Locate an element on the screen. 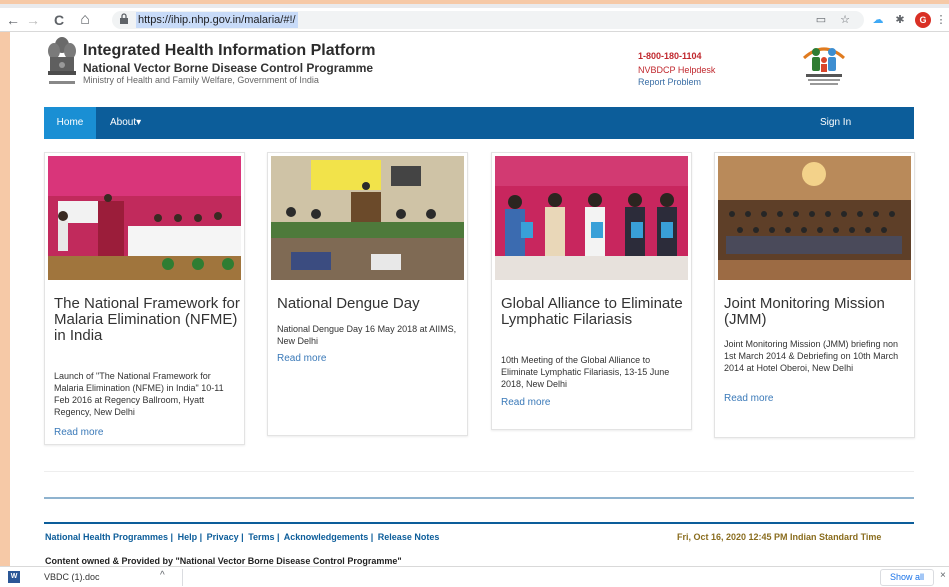 Image resolution: width=949 pixels, height=587 pixels. nav-about-dropdown: About▾ is located at coordinates (125, 123).